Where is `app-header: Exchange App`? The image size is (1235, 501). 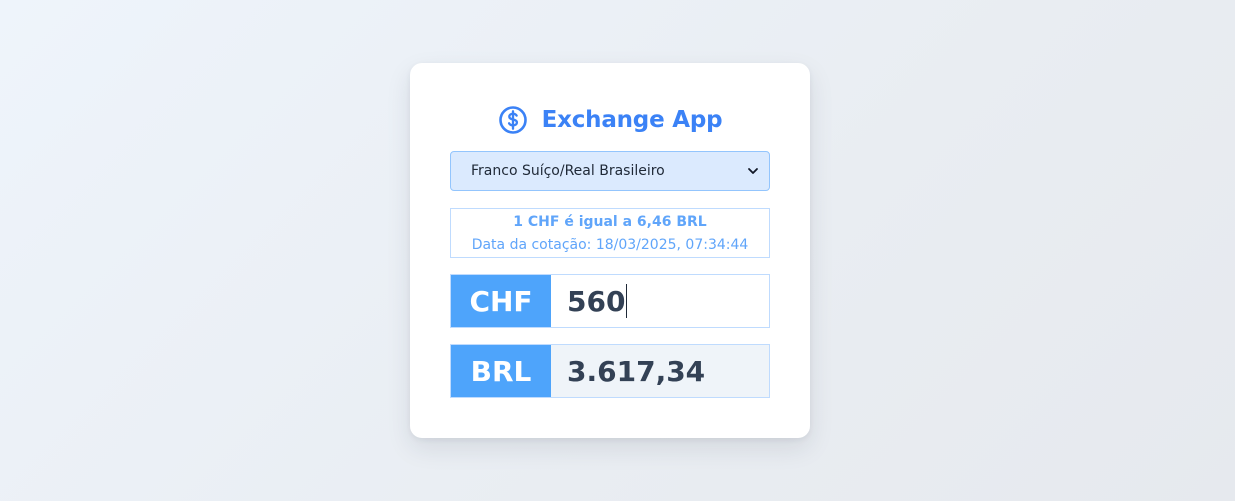
app-header: Exchange App is located at coordinates (610, 120).